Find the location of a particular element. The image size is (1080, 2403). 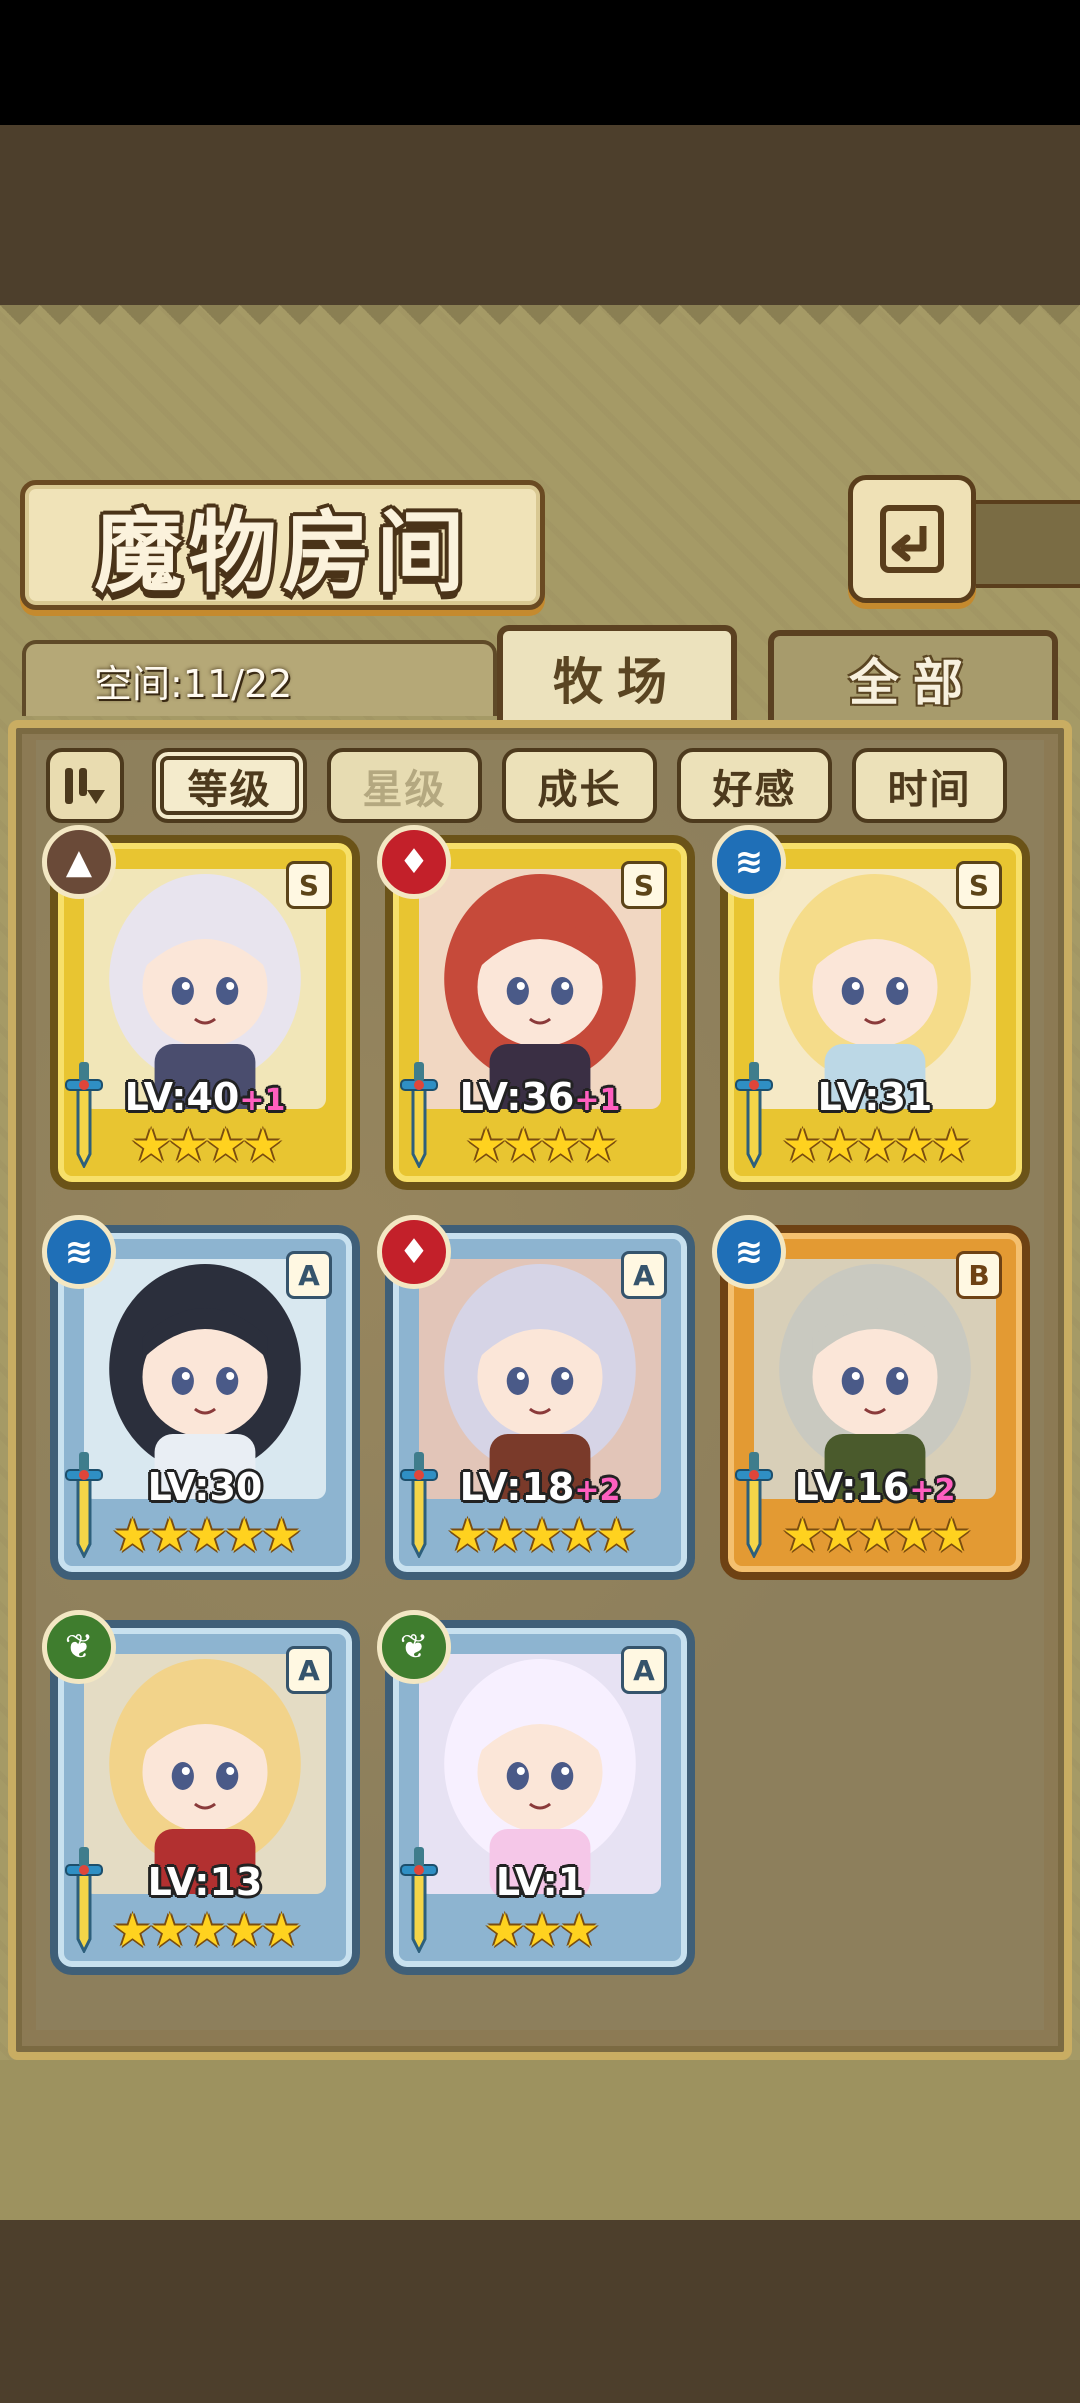

monster-card: S ≋ LV:31 ★★★★★ is located at coordinates (871, 1007).